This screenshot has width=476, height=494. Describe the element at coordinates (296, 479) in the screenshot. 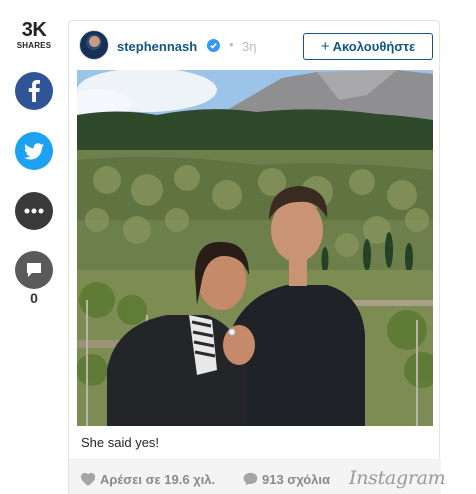

I see `comments-count: 913 σχόλια` at that location.